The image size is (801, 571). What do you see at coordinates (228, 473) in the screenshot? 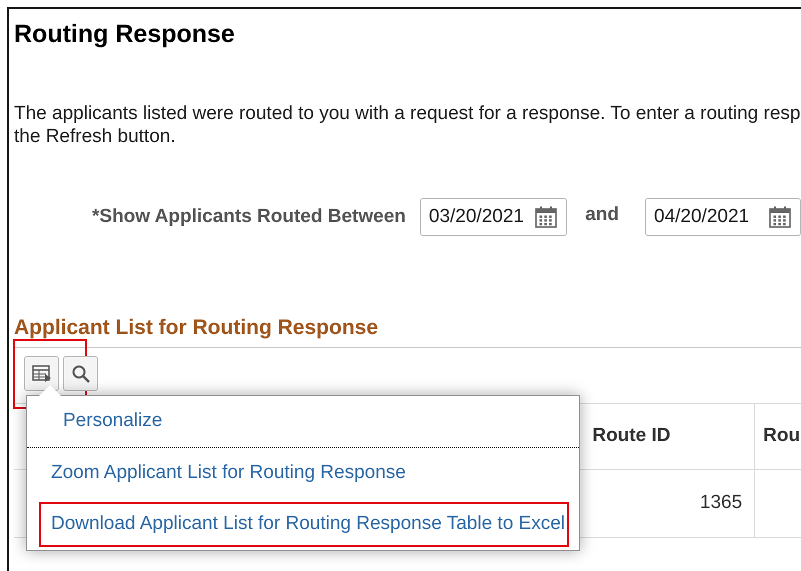
I see `menu-item: Zoom Applicant List for Routing Response` at bounding box center [228, 473].